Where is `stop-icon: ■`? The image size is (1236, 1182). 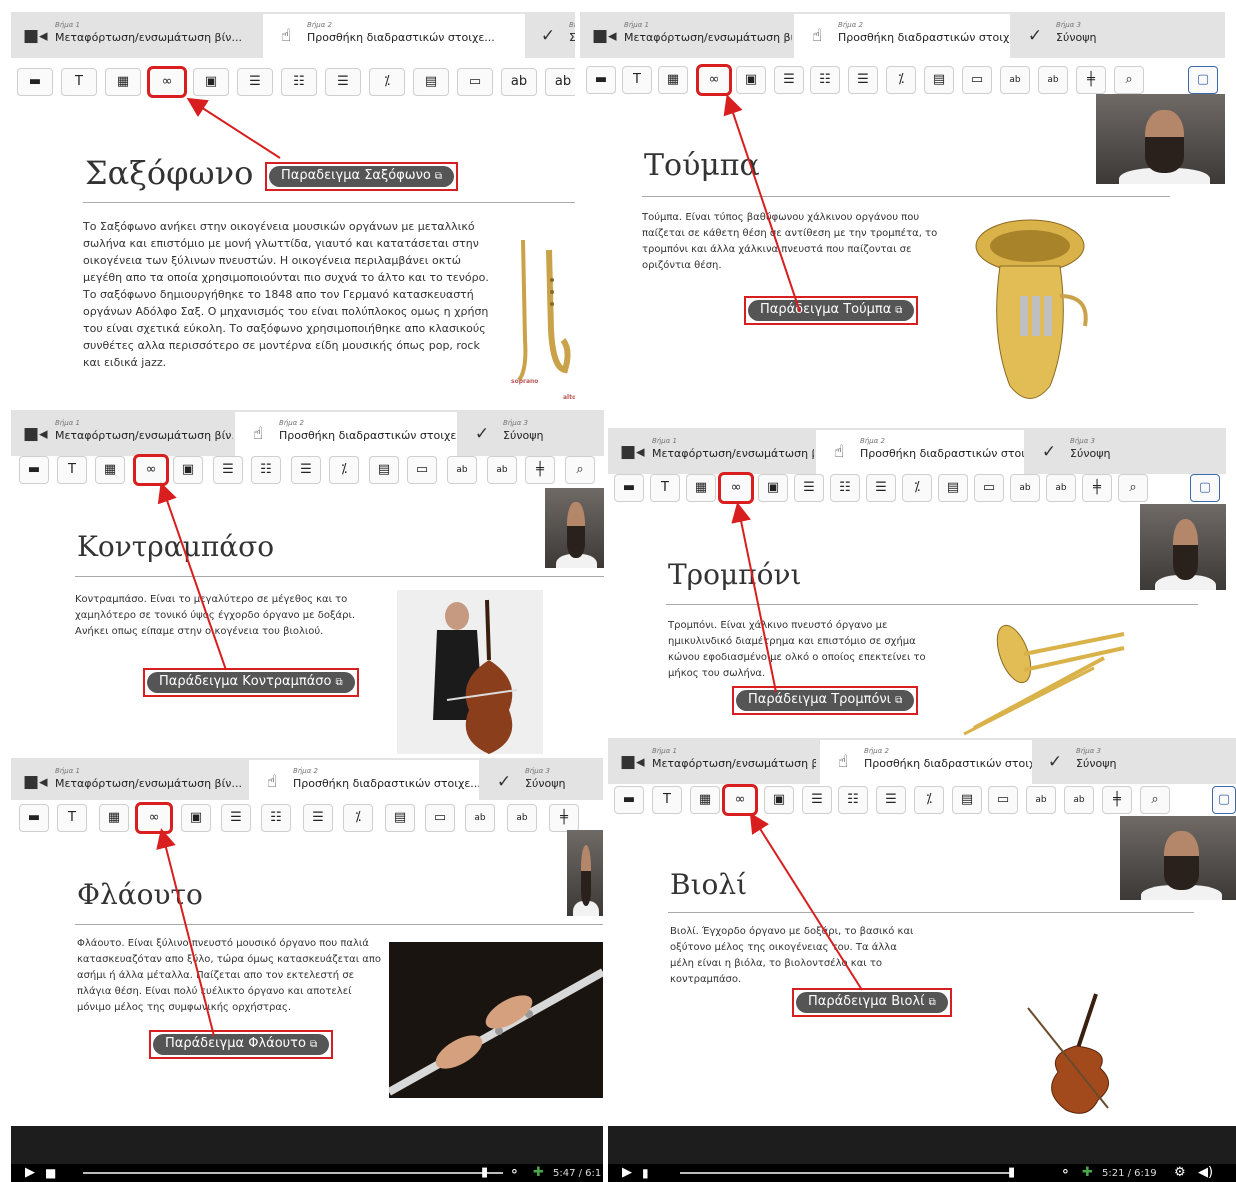 stop-icon: ■ is located at coordinates (50, 1173).